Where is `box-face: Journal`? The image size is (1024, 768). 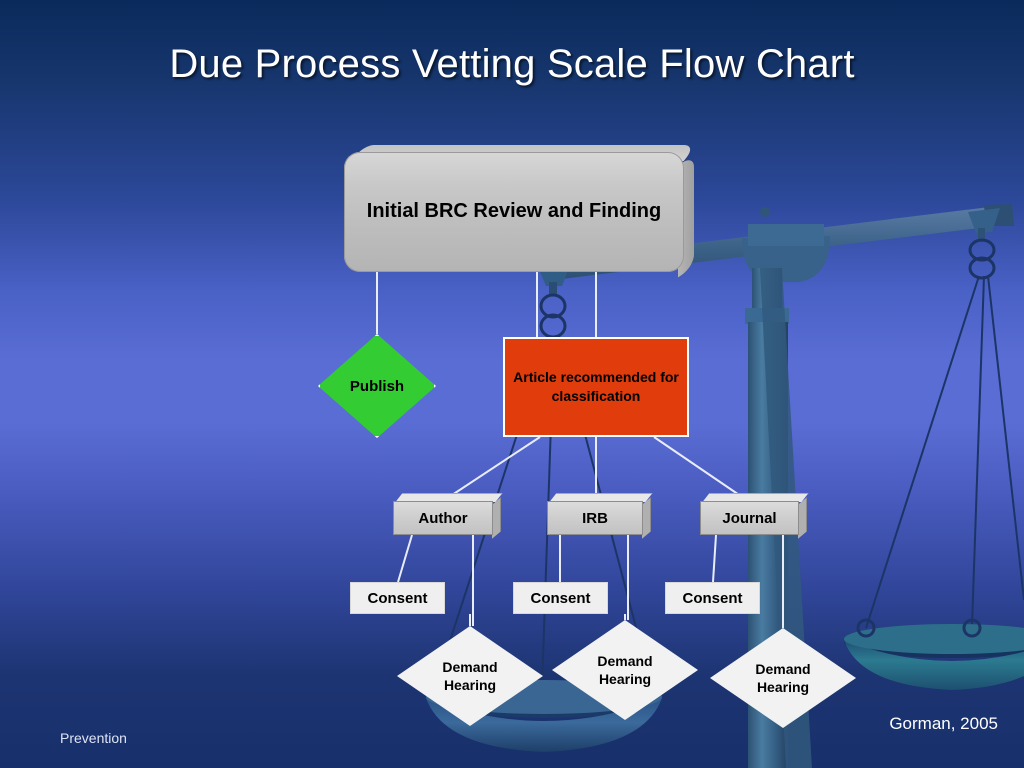
box-face: Journal is located at coordinates (749, 518).